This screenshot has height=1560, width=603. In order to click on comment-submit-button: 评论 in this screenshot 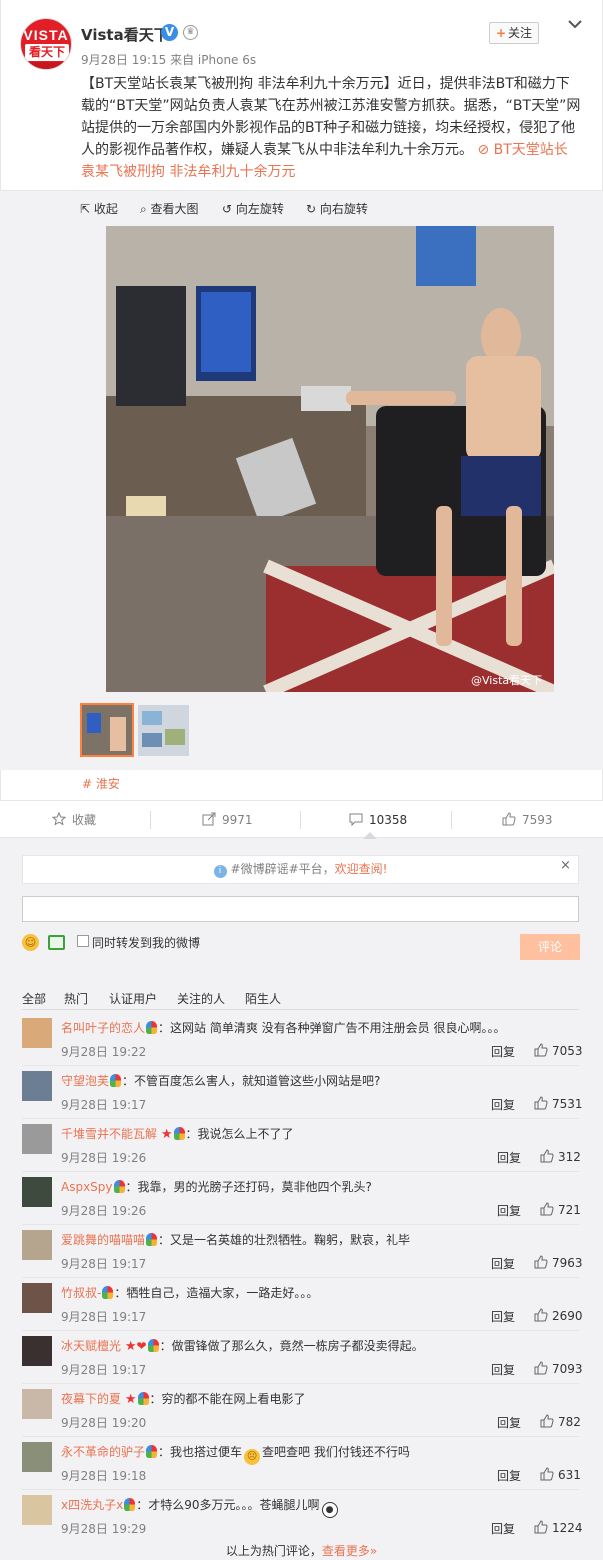, I will do `click(550, 947)`.